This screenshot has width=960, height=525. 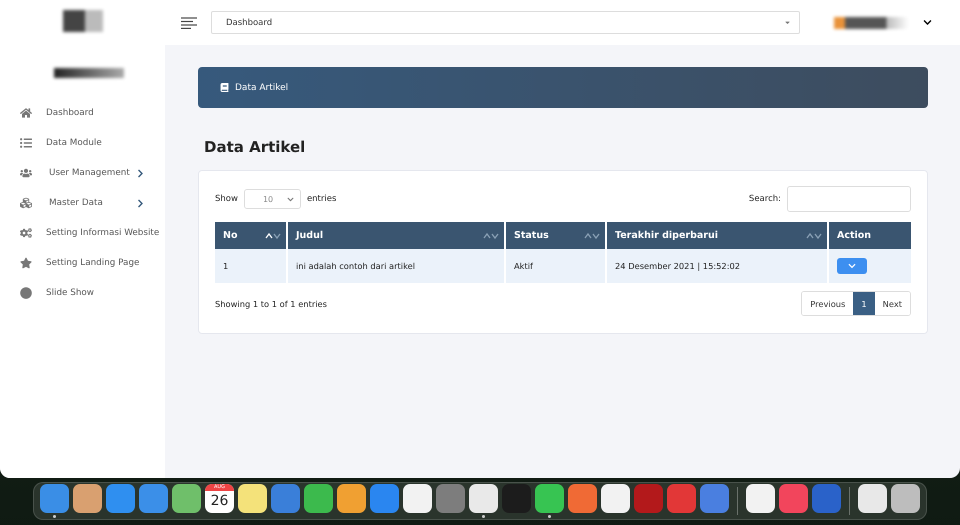 What do you see at coordinates (82, 233) in the screenshot?
I see `sidebar-item: Setting Informasi Website` at bounding box center [82, 233].